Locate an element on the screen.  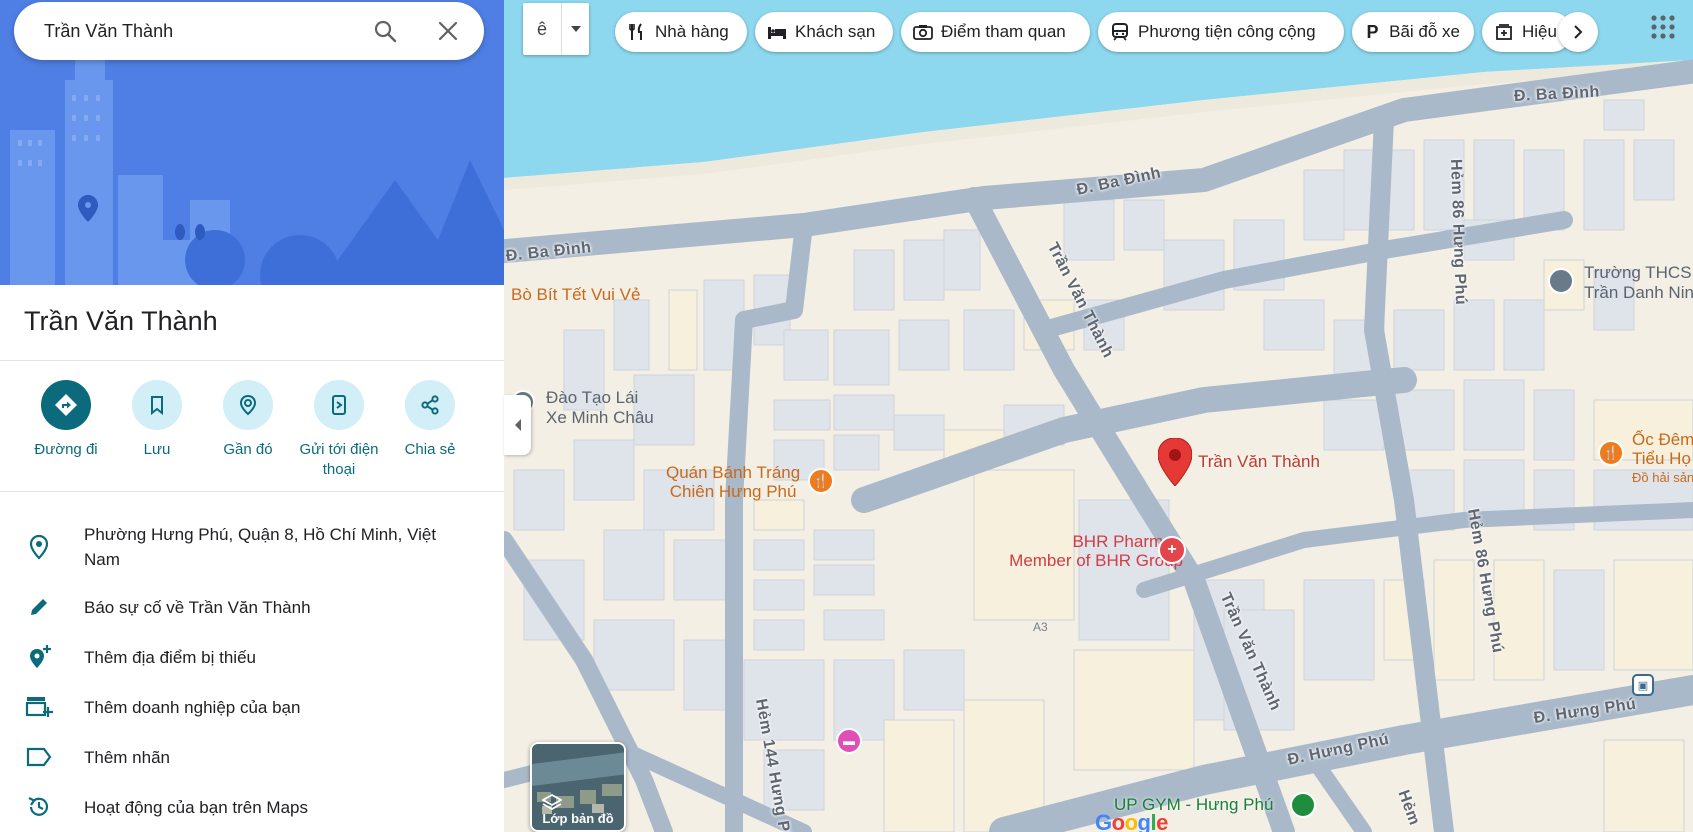
chip-label: Điểm tham quan is located at coordinates (1003, 31).